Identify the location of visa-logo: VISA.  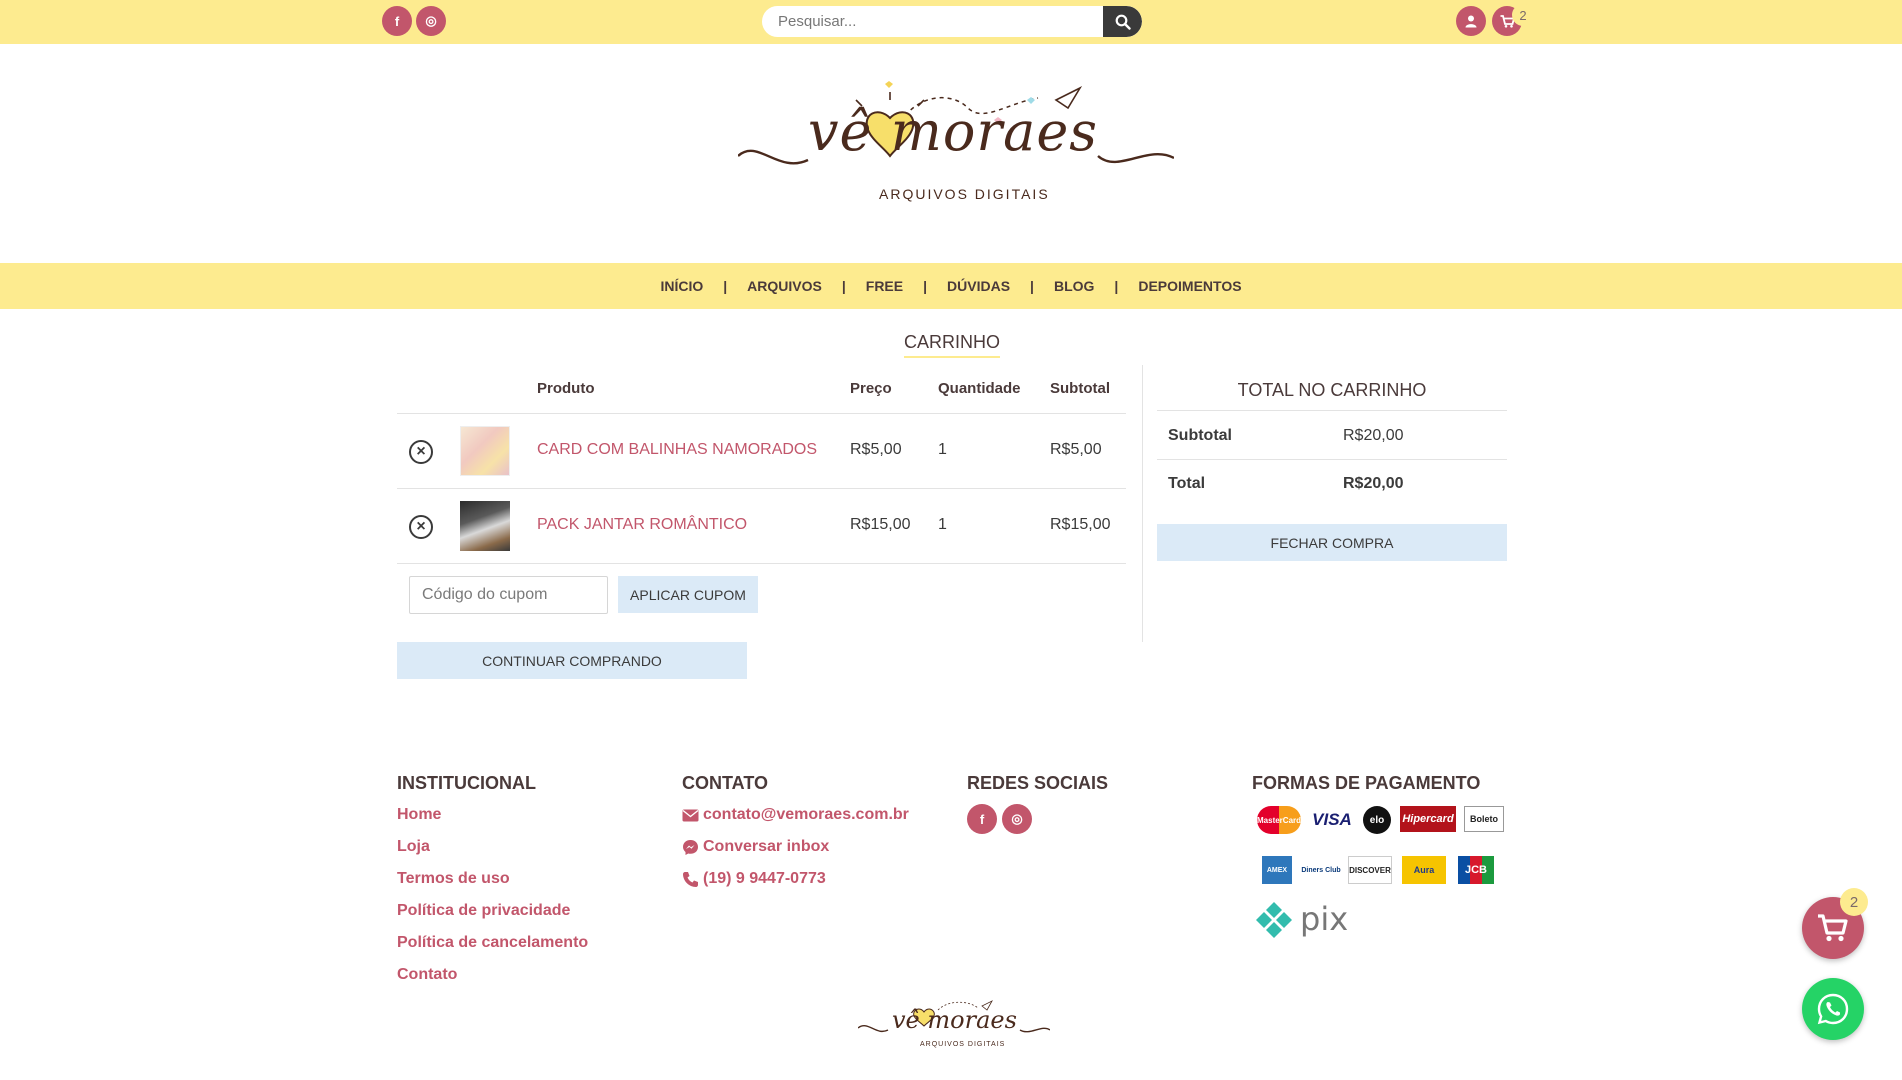
(1332, 819).